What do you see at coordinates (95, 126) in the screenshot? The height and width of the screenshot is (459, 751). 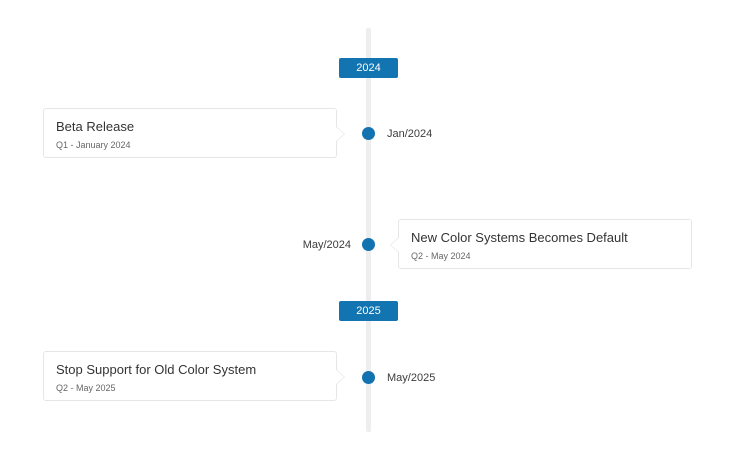 I see `event-title: Beta Release` at bounding box center [95, 126].